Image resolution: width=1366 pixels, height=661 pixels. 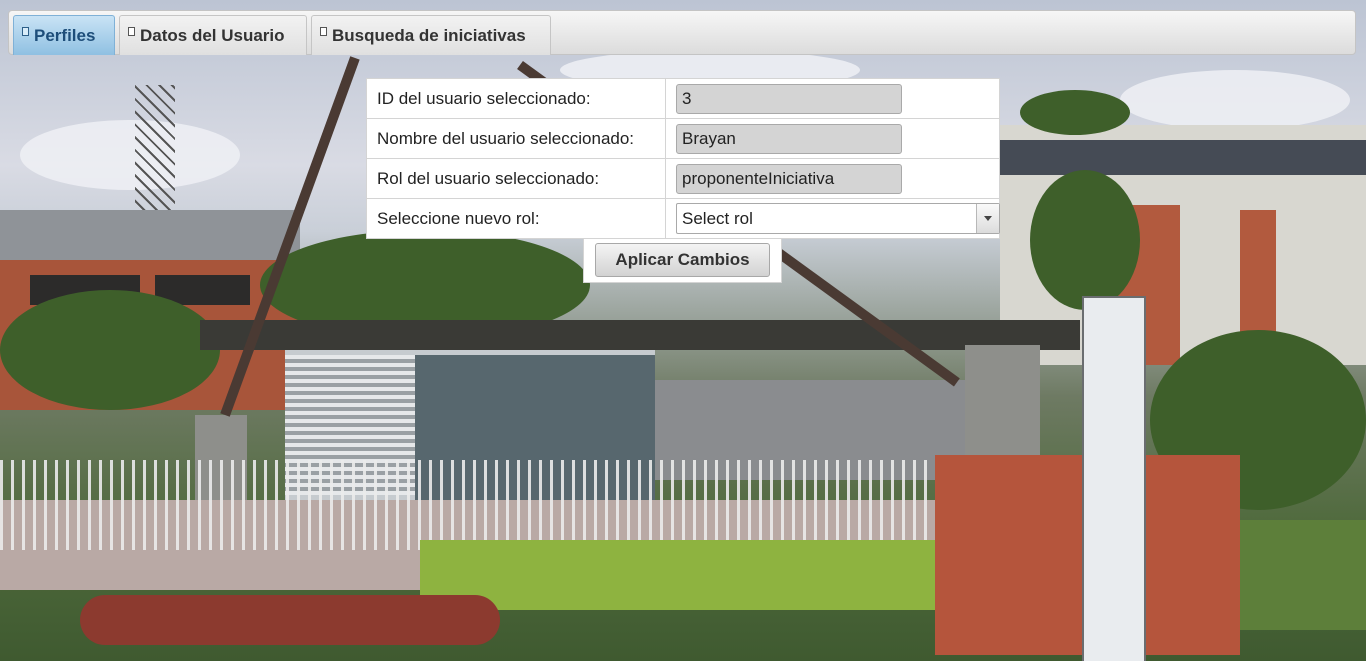 What do you see at coordinates (516, 138) in the screenshot?
I see `name-label: Nombre del usuario seleccionado:` at bounding box center [516, 138].